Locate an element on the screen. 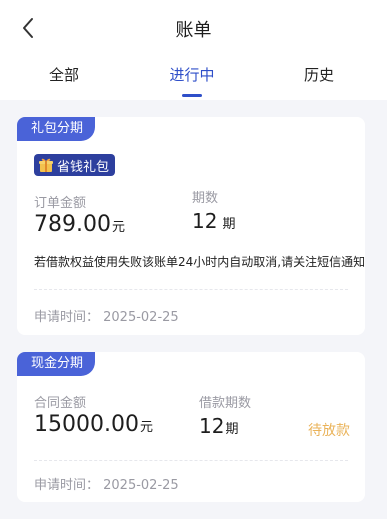  period-label: 借款期数 is located at coordinates (225, 403).